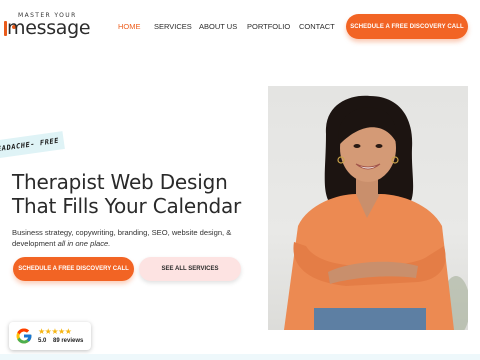 This screenshot has width=480, height=360. Describe the element at coordinates (407, 26) in the screenshot. I see `header-cta-button: SCHEDULE A FREE DISCOVERY CALL` at that location.